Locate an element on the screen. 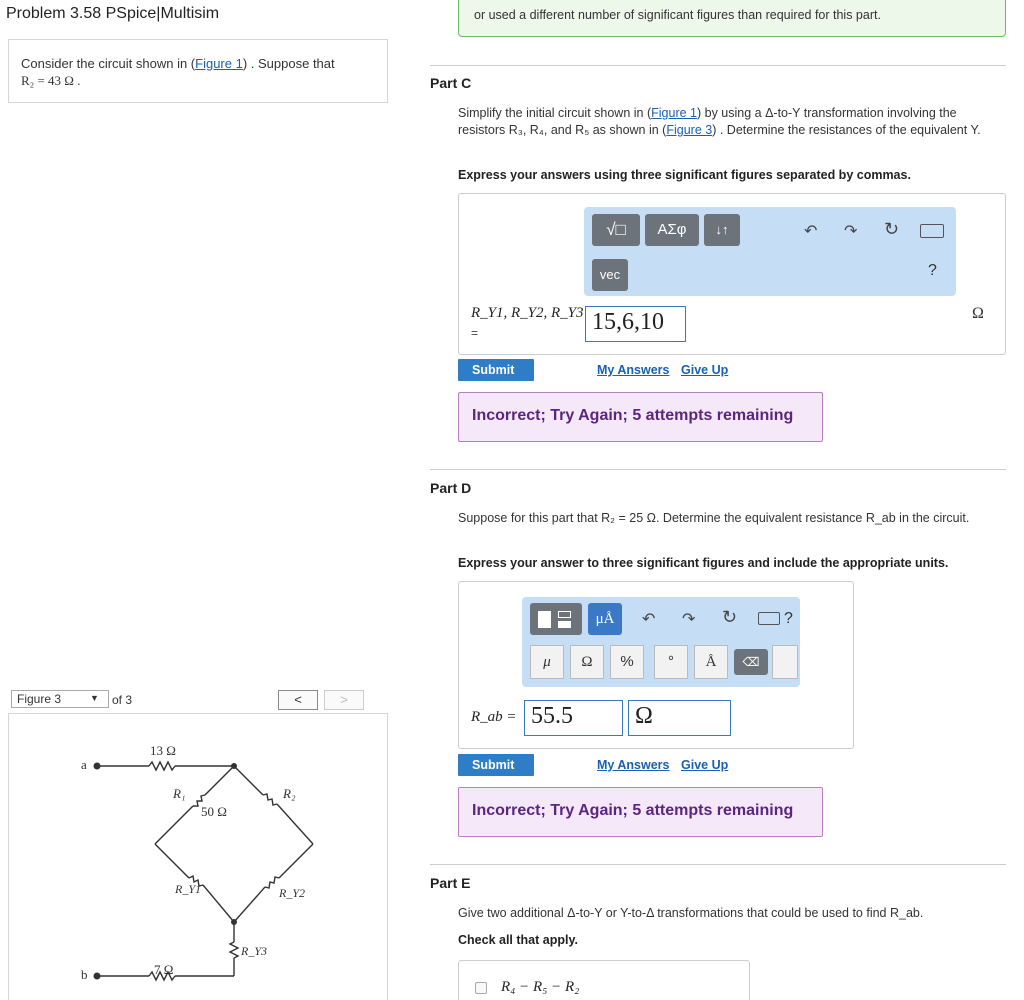 The width and height of the screenshot is (1024, 1000). part-d-input-label: R_ab = is located at coordinates (494, 717).